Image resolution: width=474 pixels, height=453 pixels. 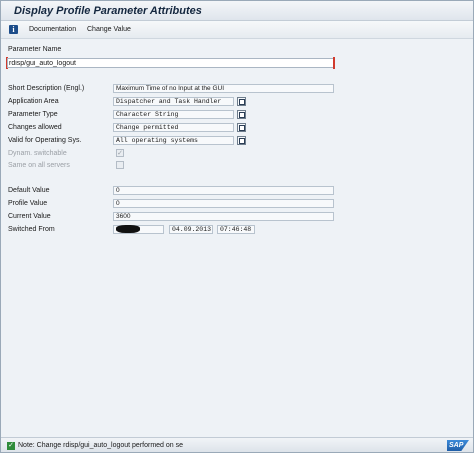 I want to click on redaction-mark, so click(x=128, y=229).